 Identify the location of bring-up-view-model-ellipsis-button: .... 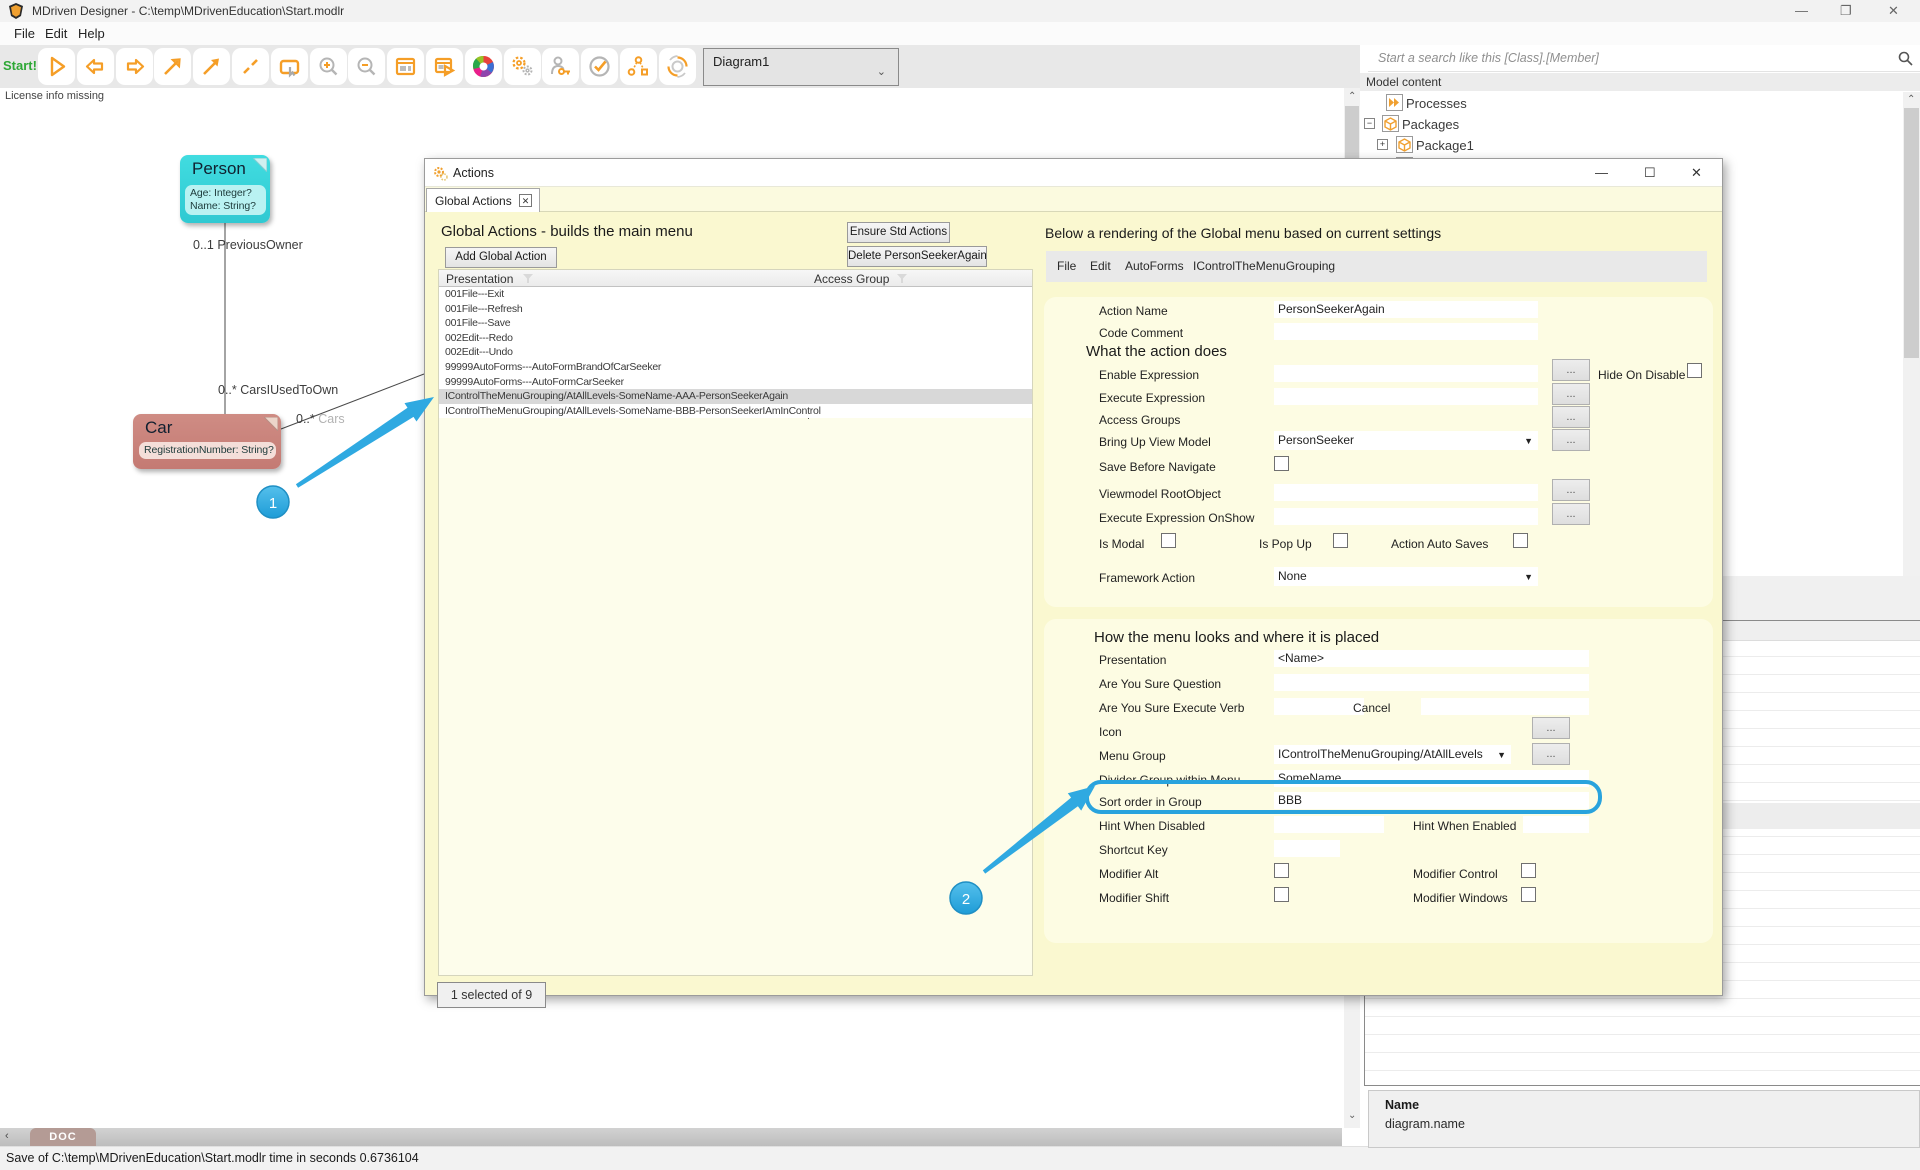
(1571, 440).